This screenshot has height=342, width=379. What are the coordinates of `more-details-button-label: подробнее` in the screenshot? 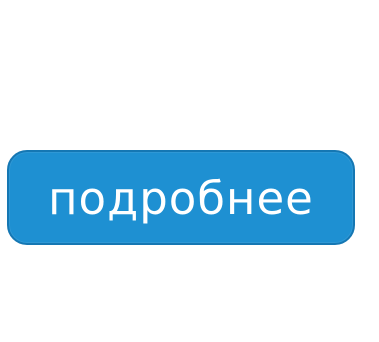 It's located at (181, 198).